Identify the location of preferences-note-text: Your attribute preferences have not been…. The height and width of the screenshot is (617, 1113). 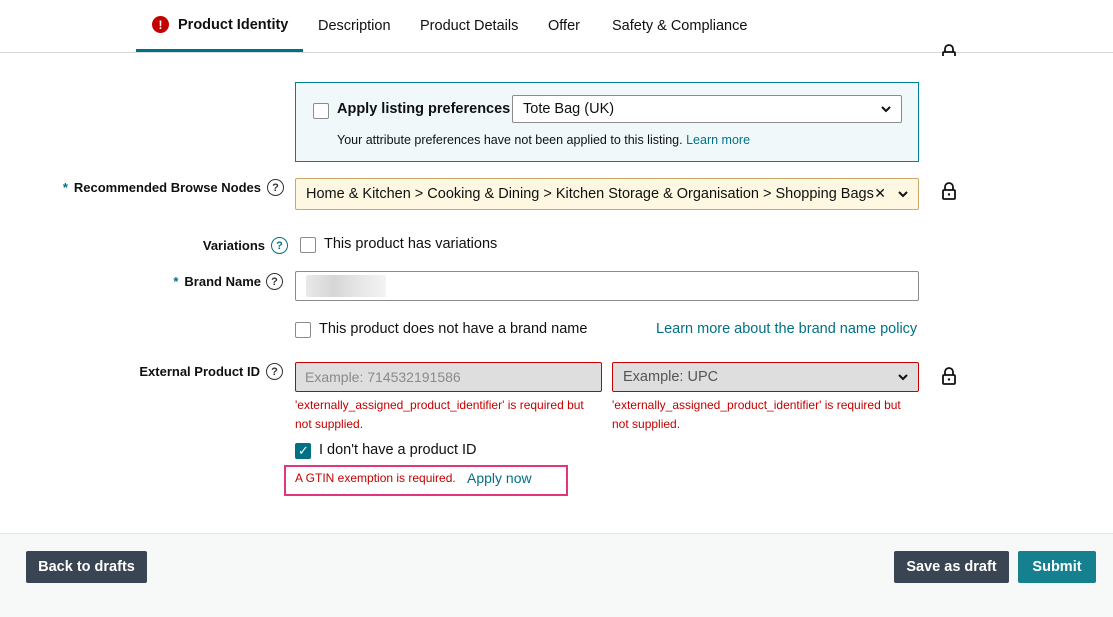
(510, 140).